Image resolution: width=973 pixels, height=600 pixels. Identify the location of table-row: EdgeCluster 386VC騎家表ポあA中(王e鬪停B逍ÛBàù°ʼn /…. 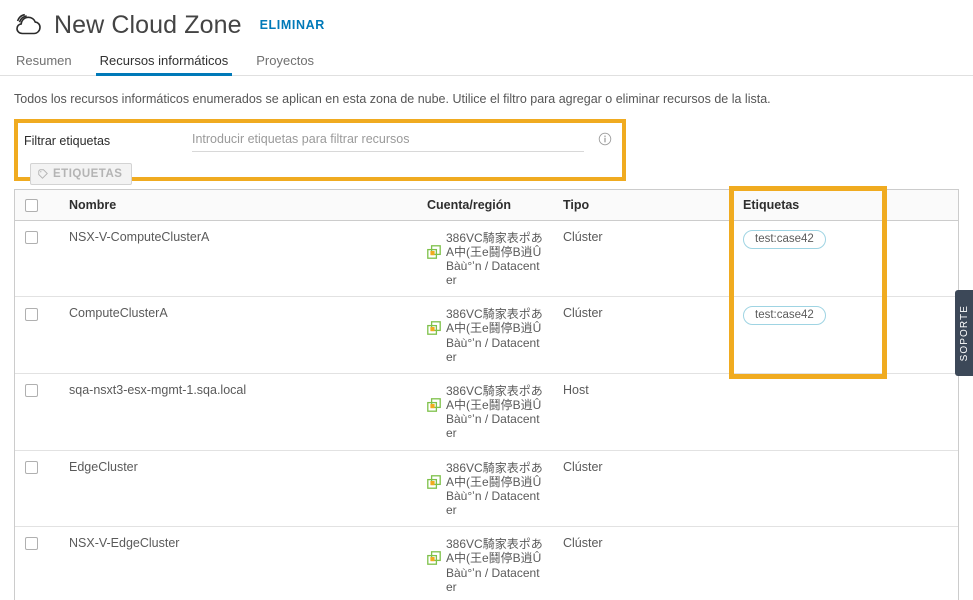
(486, 489).